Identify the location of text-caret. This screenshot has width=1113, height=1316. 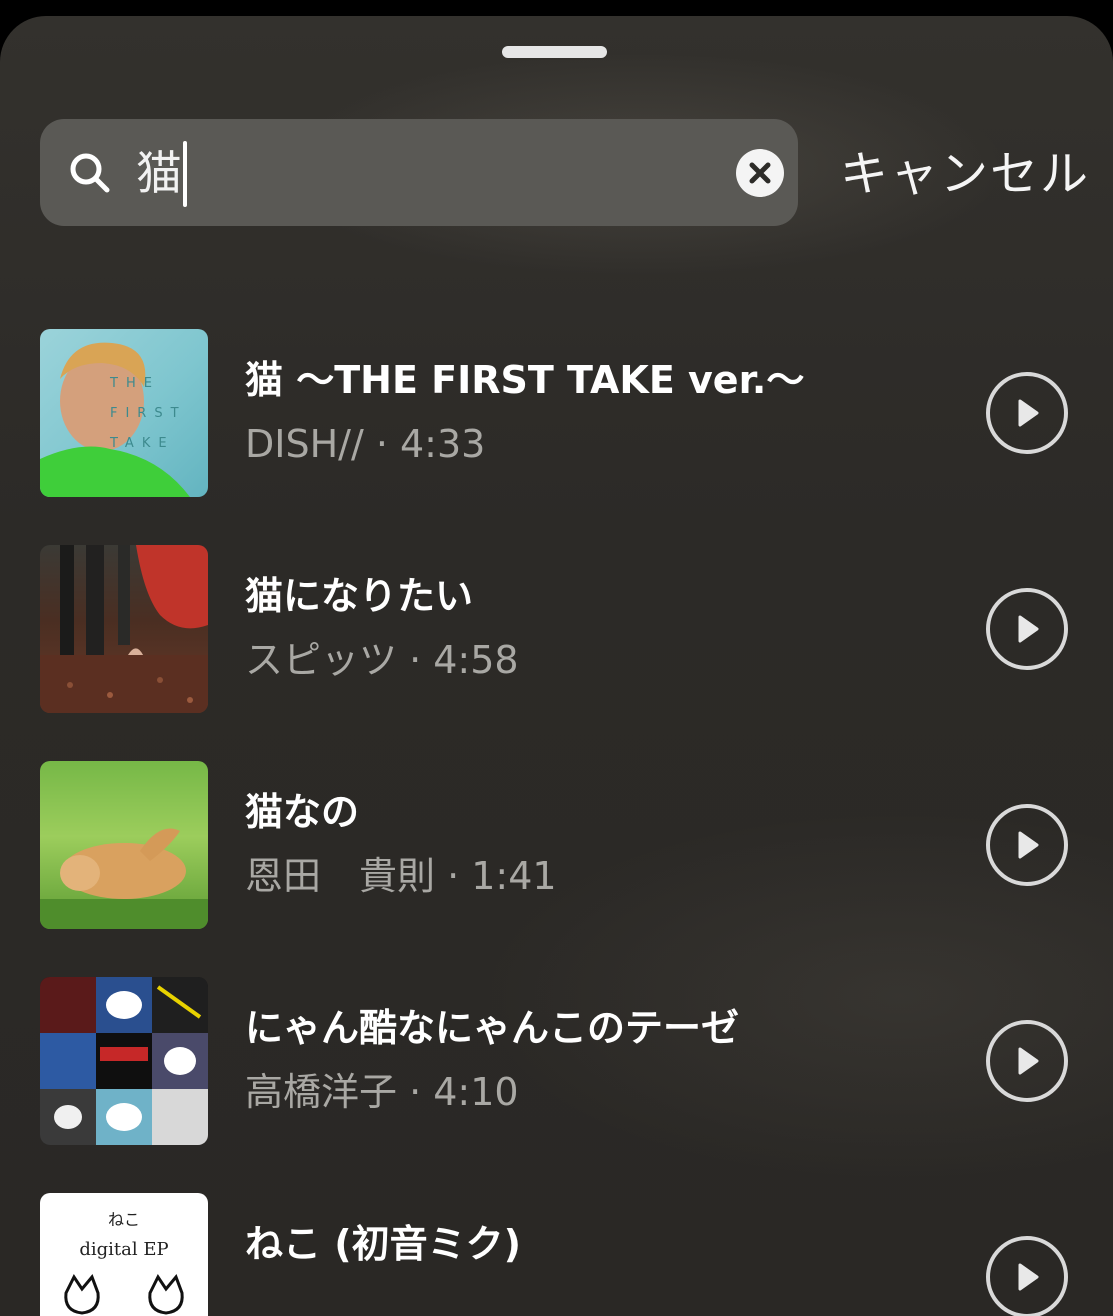
(185, 174).